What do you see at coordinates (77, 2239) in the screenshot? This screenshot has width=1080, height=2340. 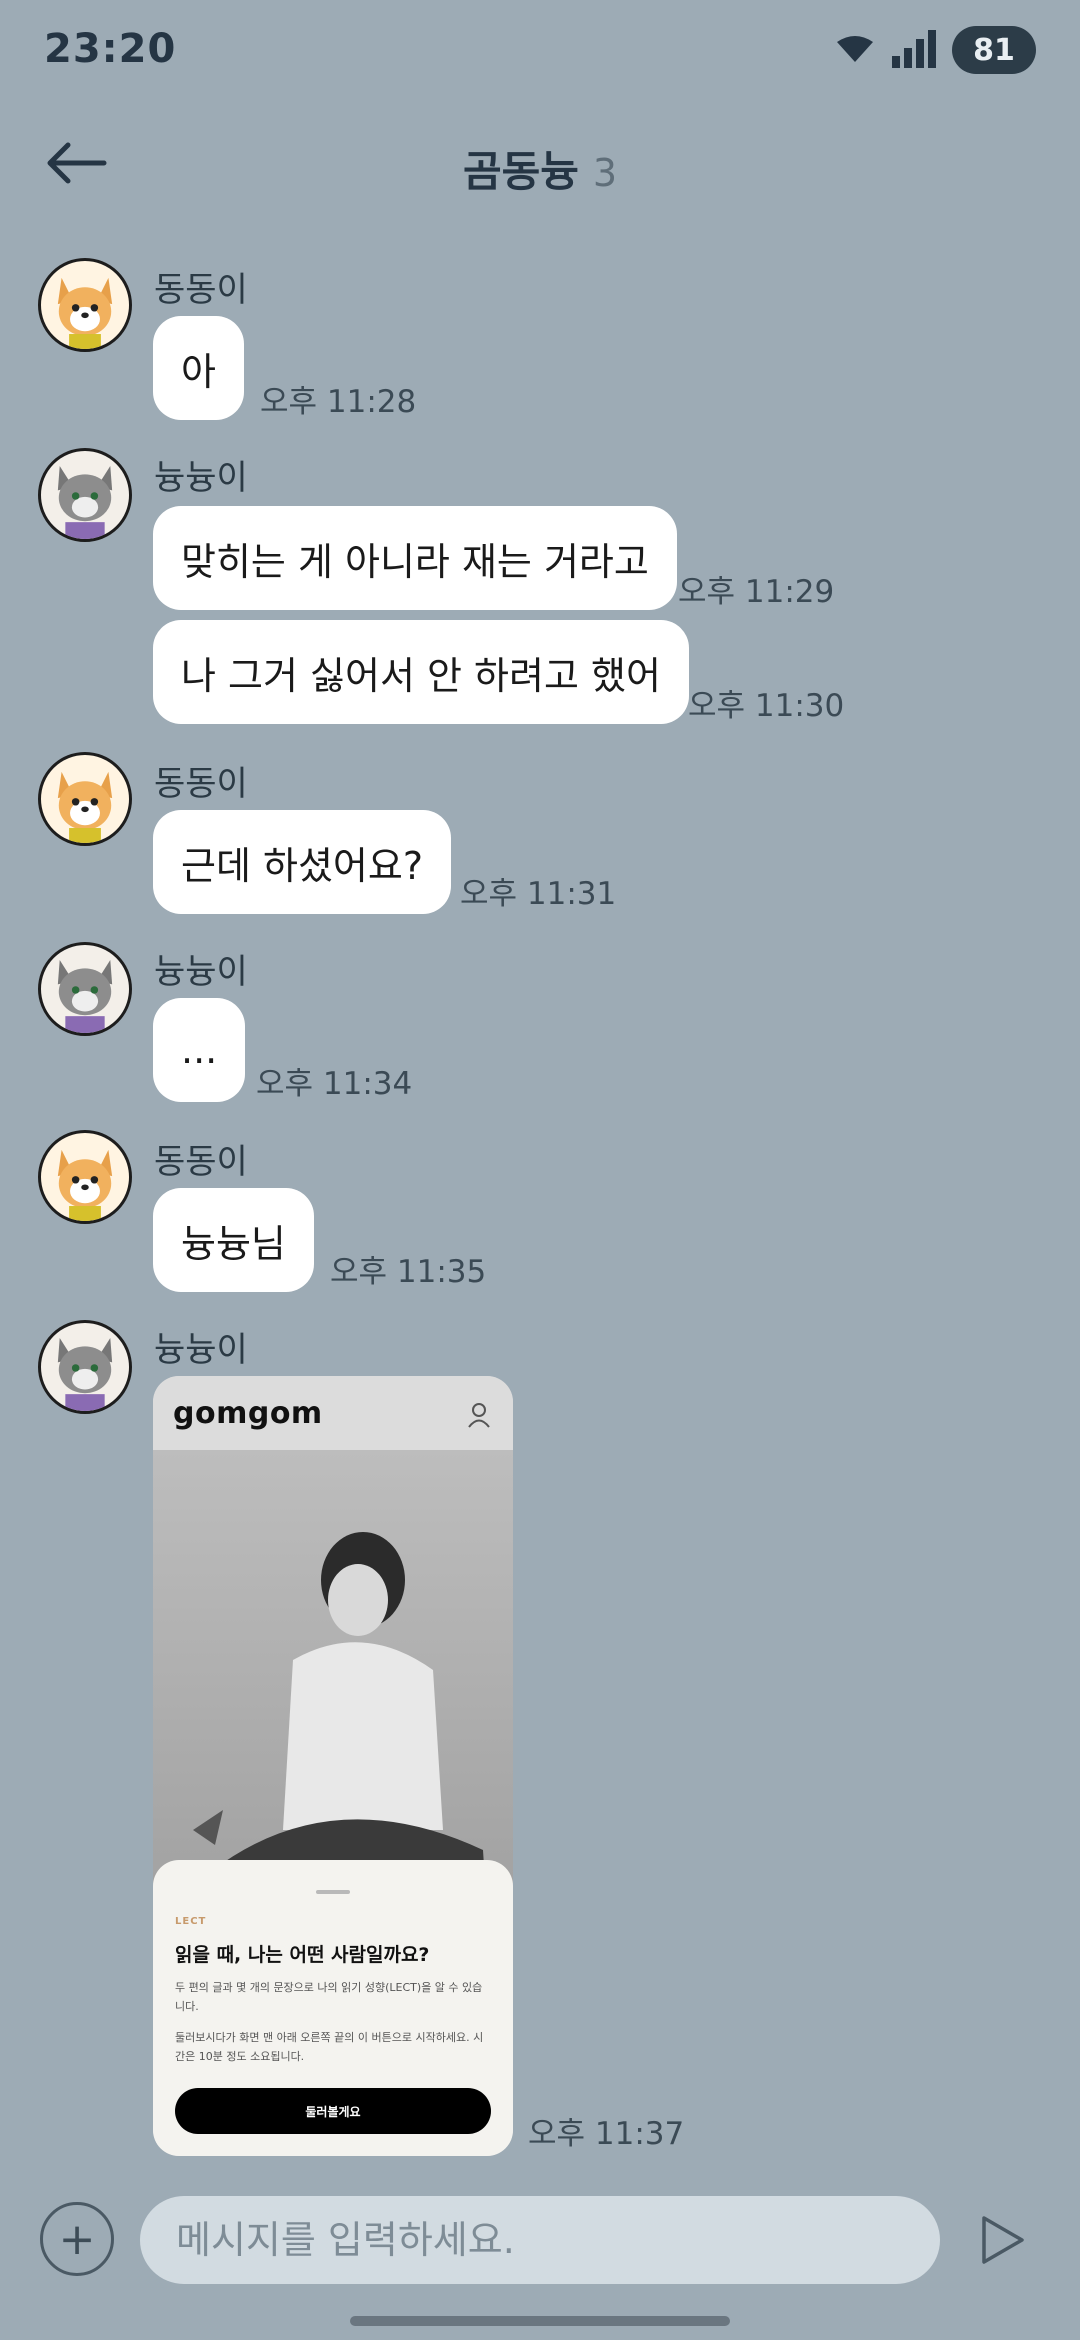 I see `plus-icon: +` at bounding box center [77, 2239].